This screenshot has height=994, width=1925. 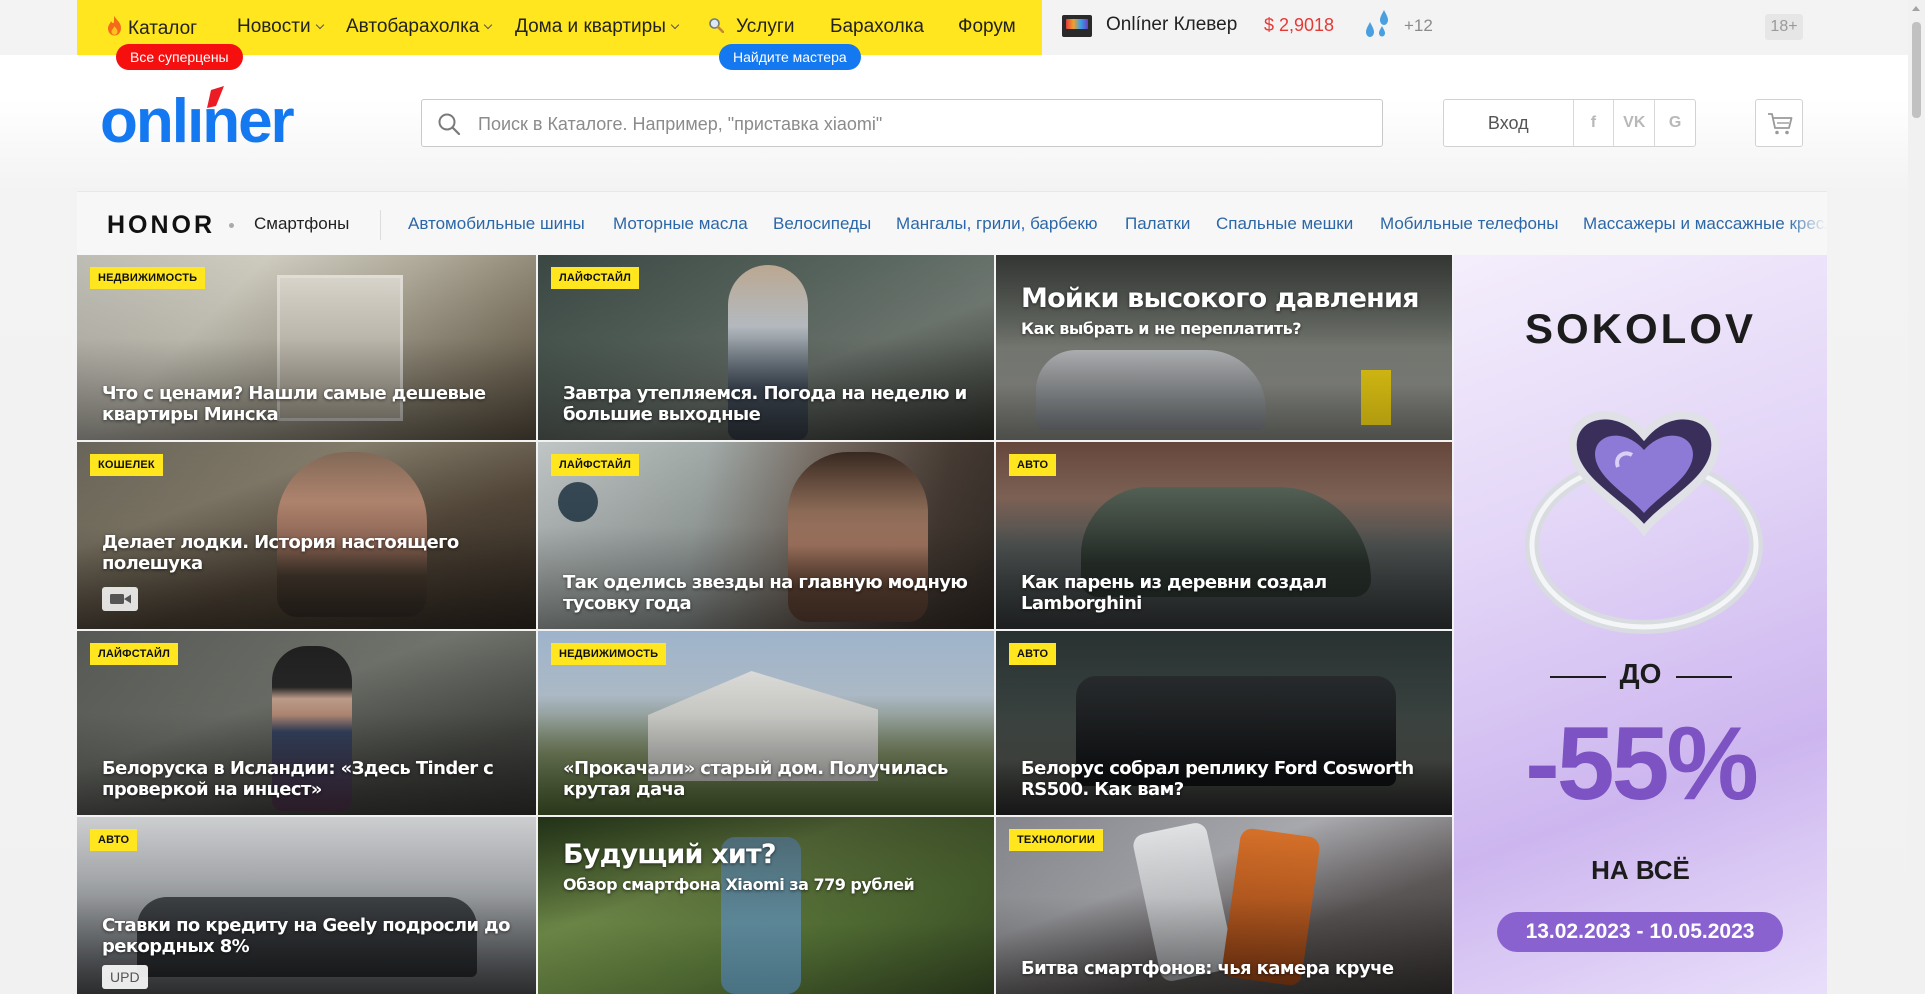 I want to click on news-title: Будущий хит?, so click(x=768, y=855).